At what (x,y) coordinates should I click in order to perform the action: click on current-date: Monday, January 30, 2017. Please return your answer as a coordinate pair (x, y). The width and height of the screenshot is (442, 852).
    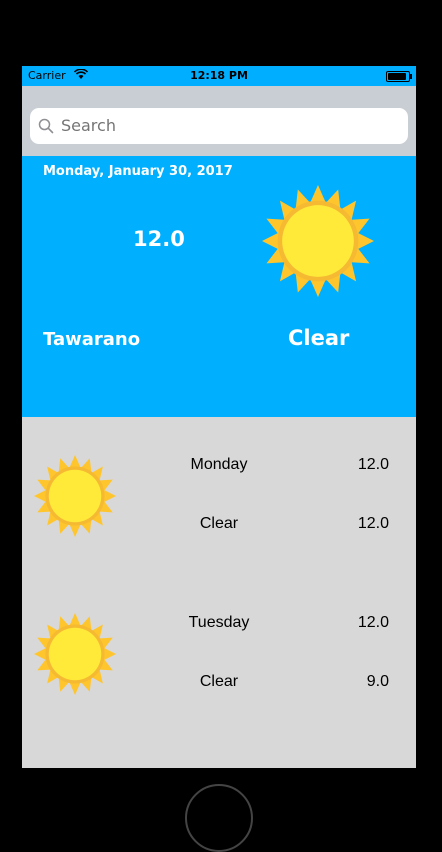
    Looking at the image, I should click on (138, 171).